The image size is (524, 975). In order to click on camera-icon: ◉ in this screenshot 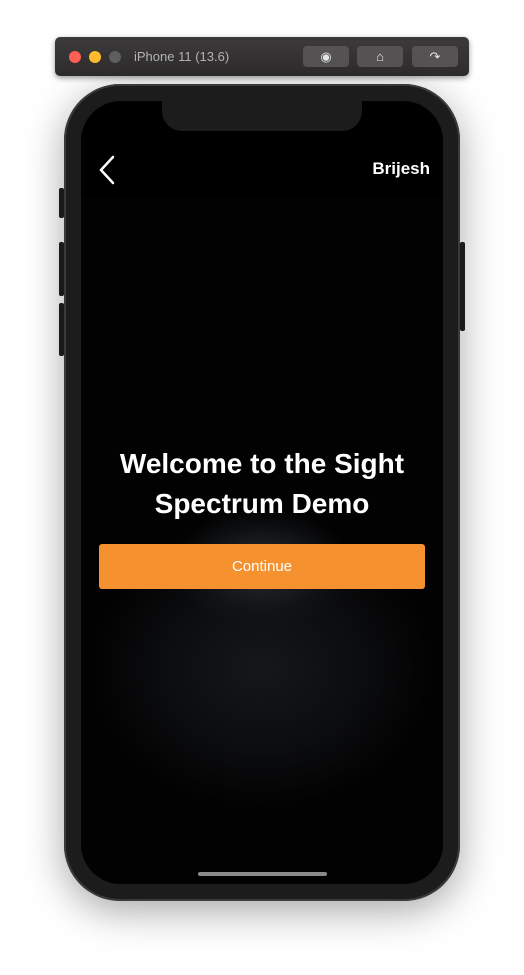, I will do `click(326, 56)`.